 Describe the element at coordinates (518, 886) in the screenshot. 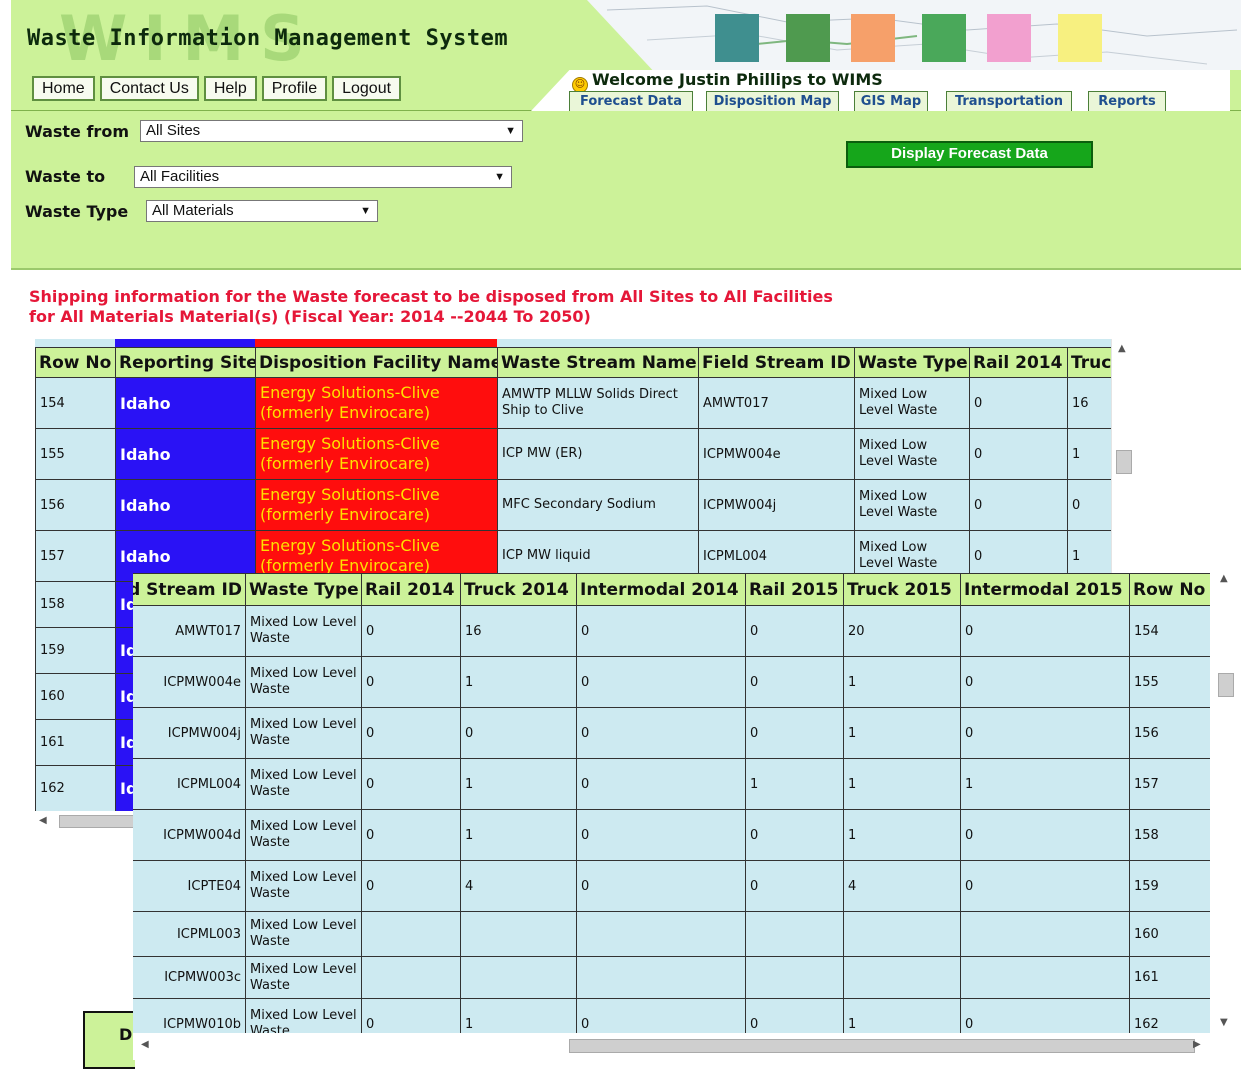

I see `truck-2014-cell: 4` at that location.